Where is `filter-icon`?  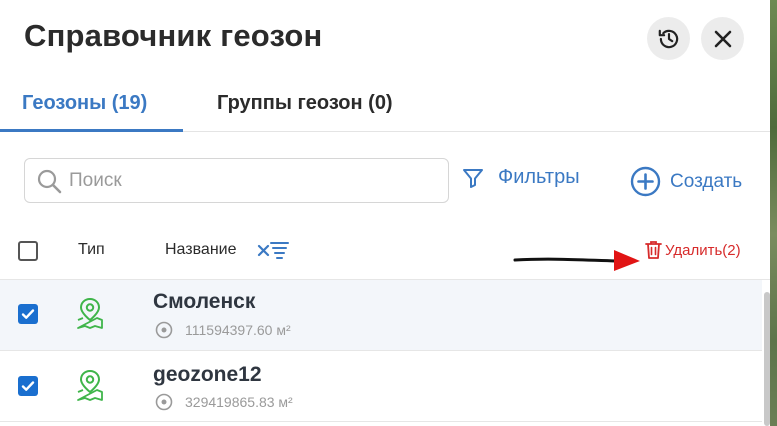 filter-icon is located at coordinates (473, 178).